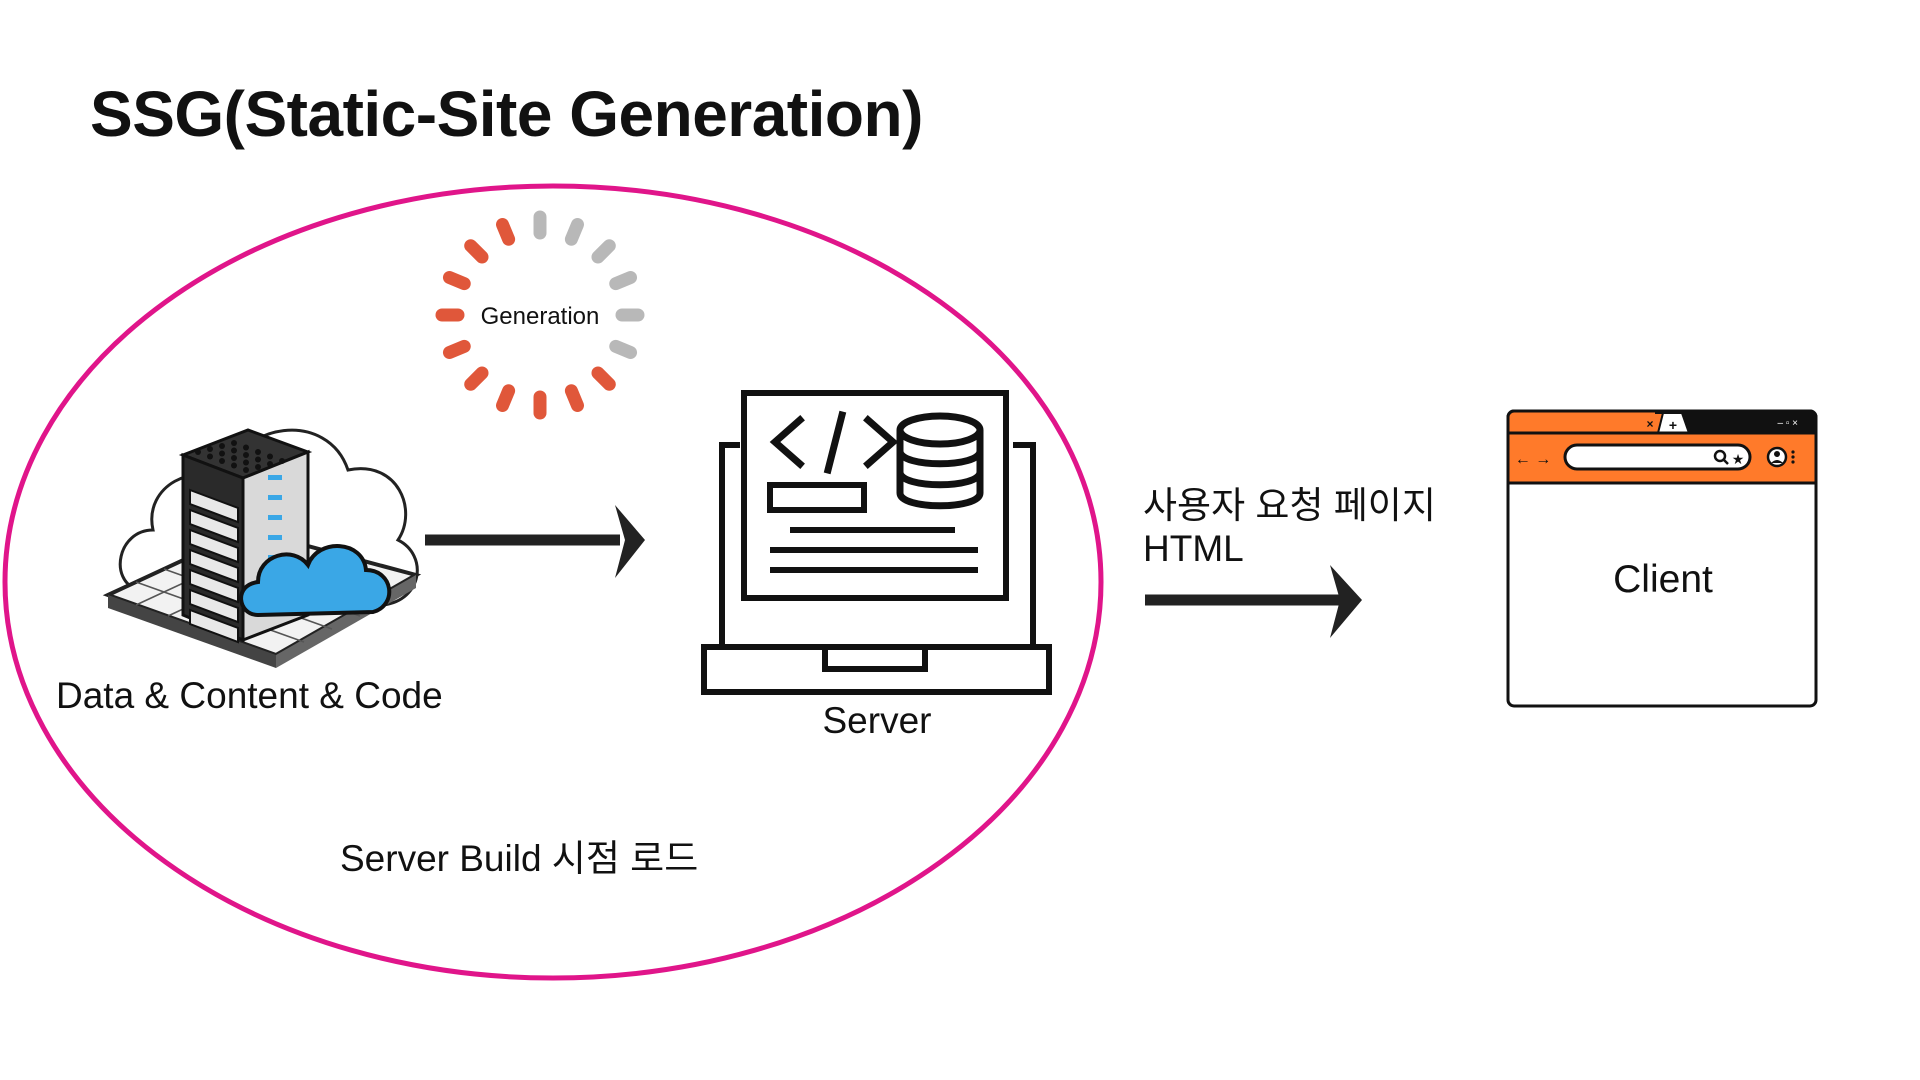  Describe the element at coordinates (1289, 527) in the screenshot. I see `request-label: 사용자 요청 페이지 HTML` at that location.